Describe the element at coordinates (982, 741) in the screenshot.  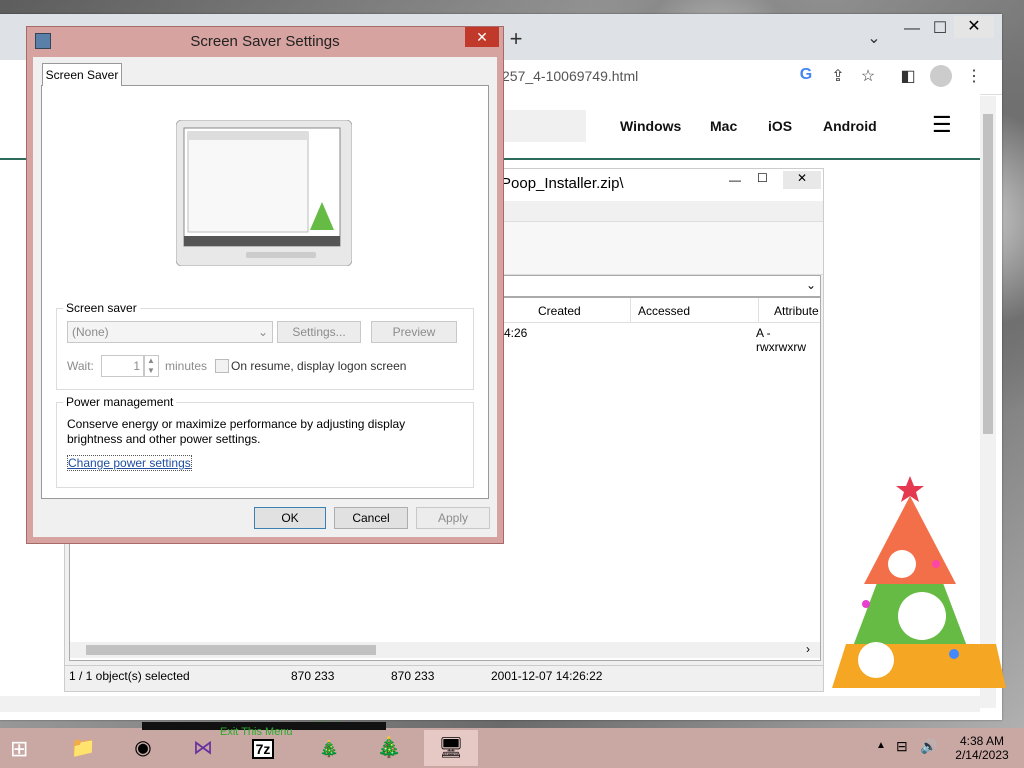
I see `clock-time: 4:38 AM` at that location.